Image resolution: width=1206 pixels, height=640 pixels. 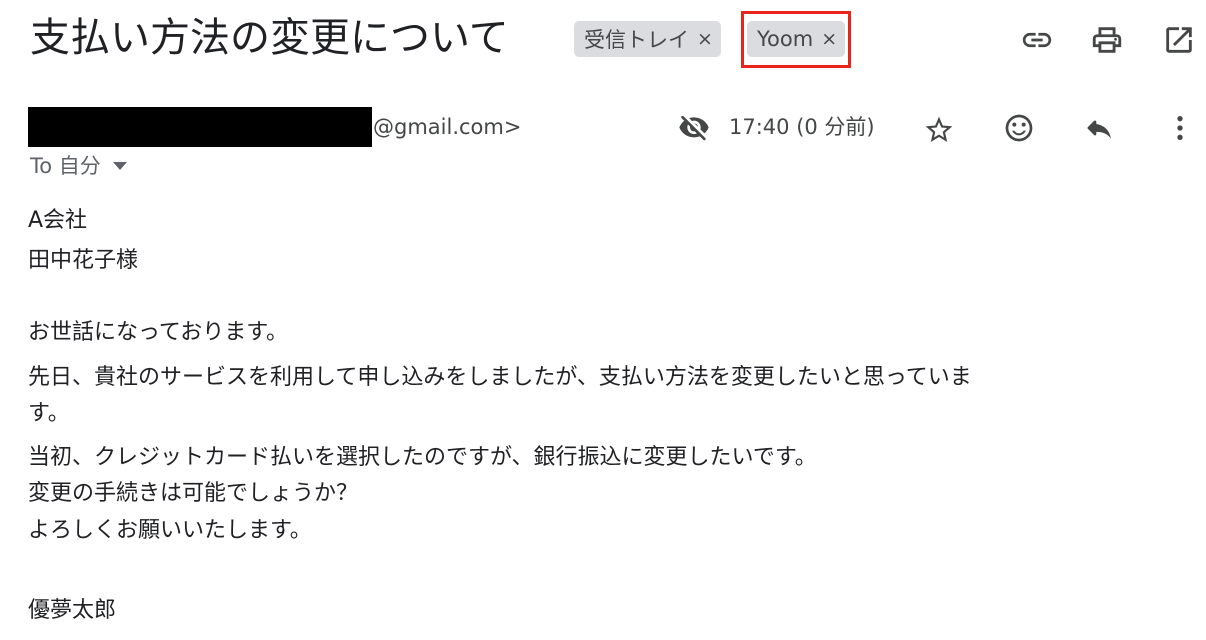 I want to click on eye-off-icon, so click(x=694, y=128).